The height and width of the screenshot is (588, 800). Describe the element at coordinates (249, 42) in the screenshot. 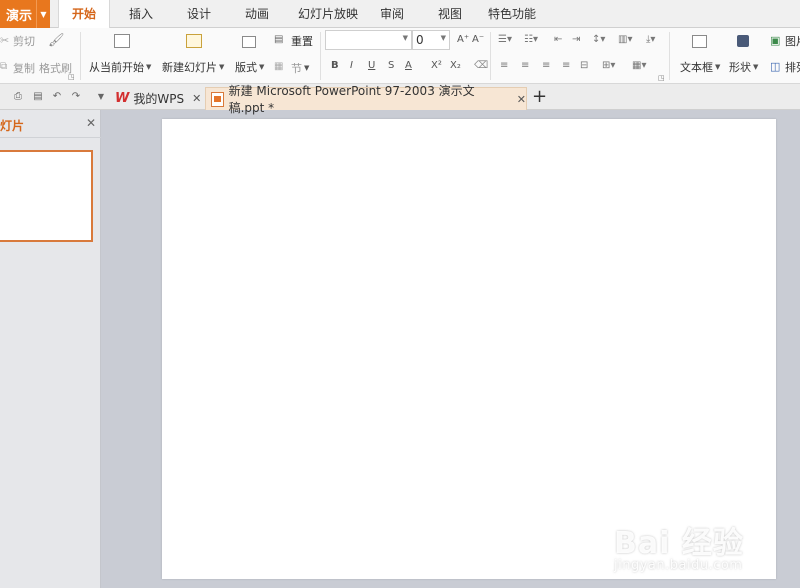

I see `layout-icon` at that location.